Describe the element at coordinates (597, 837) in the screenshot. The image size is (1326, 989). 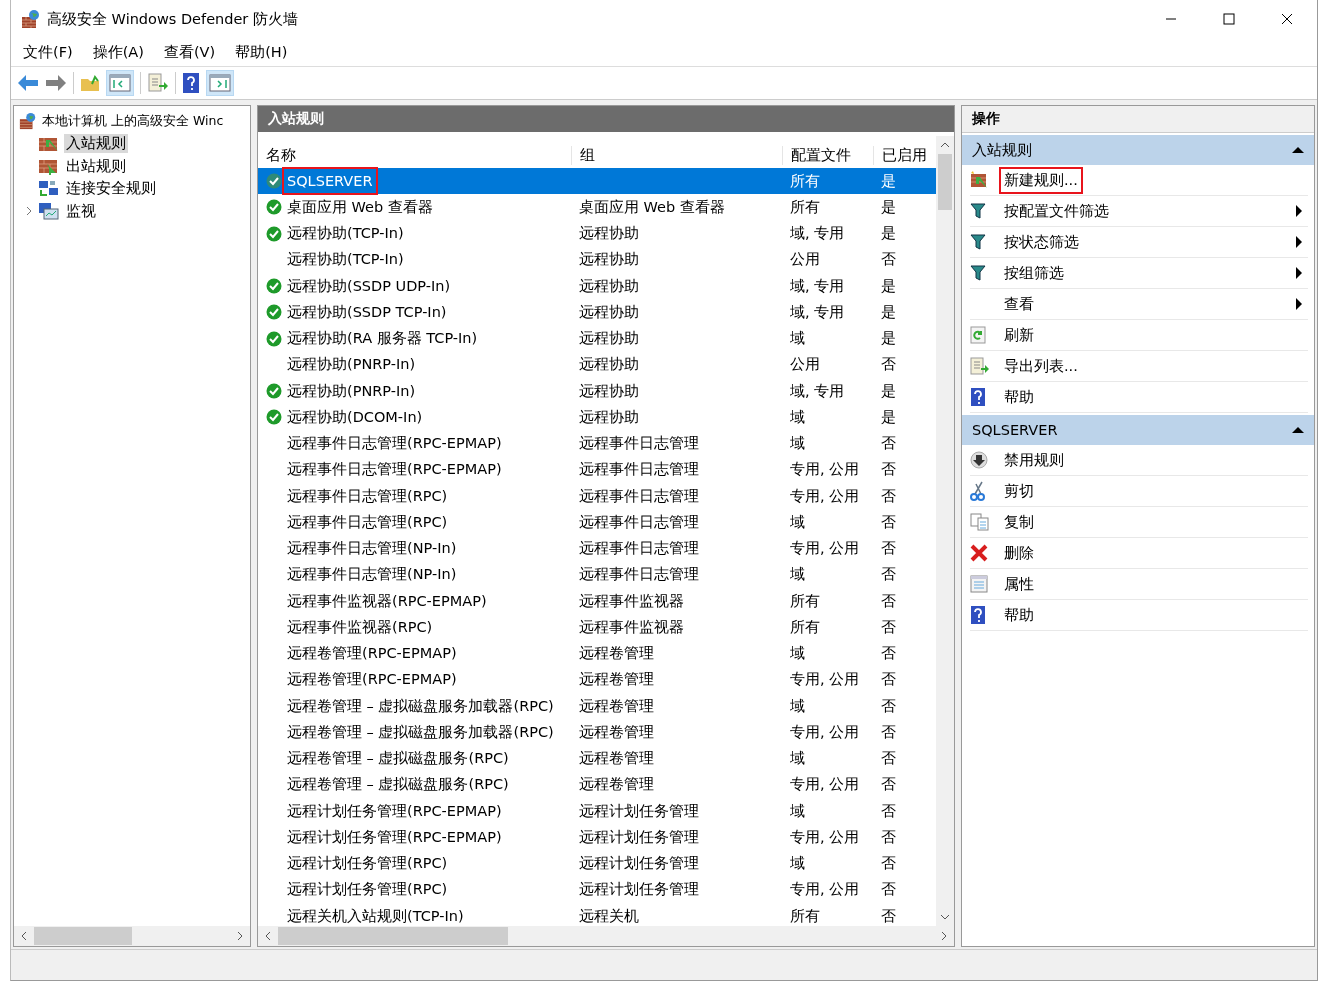
I see `rule-row: 远程计划任务管理(RPC-EPMAP) 远程计划任务管理 专用, 公用 否` at that location.